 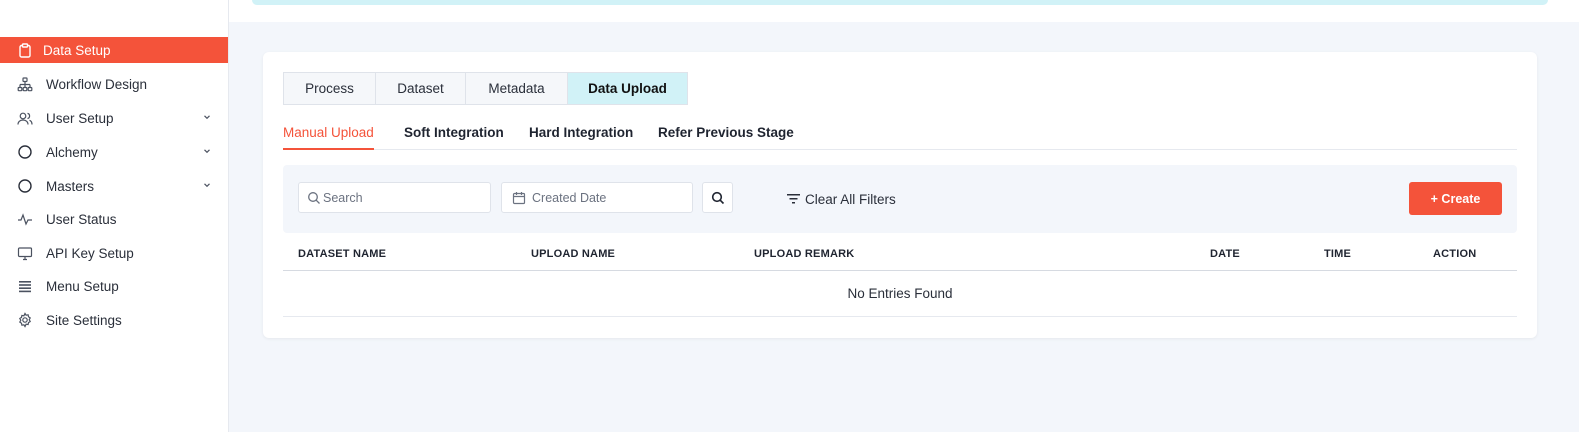 What do you see at coordinates (627, 88) in the screenshot?
I see `tab-data-upload: Data Upload` at bounding box center [627, 88].